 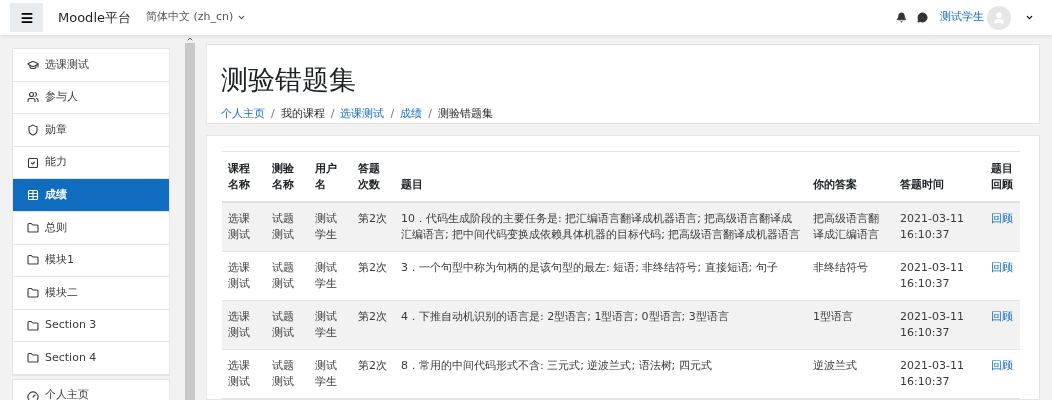 What do you see at coordinates (33, 130) in the screenshot?
I see `shield-icon` at bounding box center [33, 130].